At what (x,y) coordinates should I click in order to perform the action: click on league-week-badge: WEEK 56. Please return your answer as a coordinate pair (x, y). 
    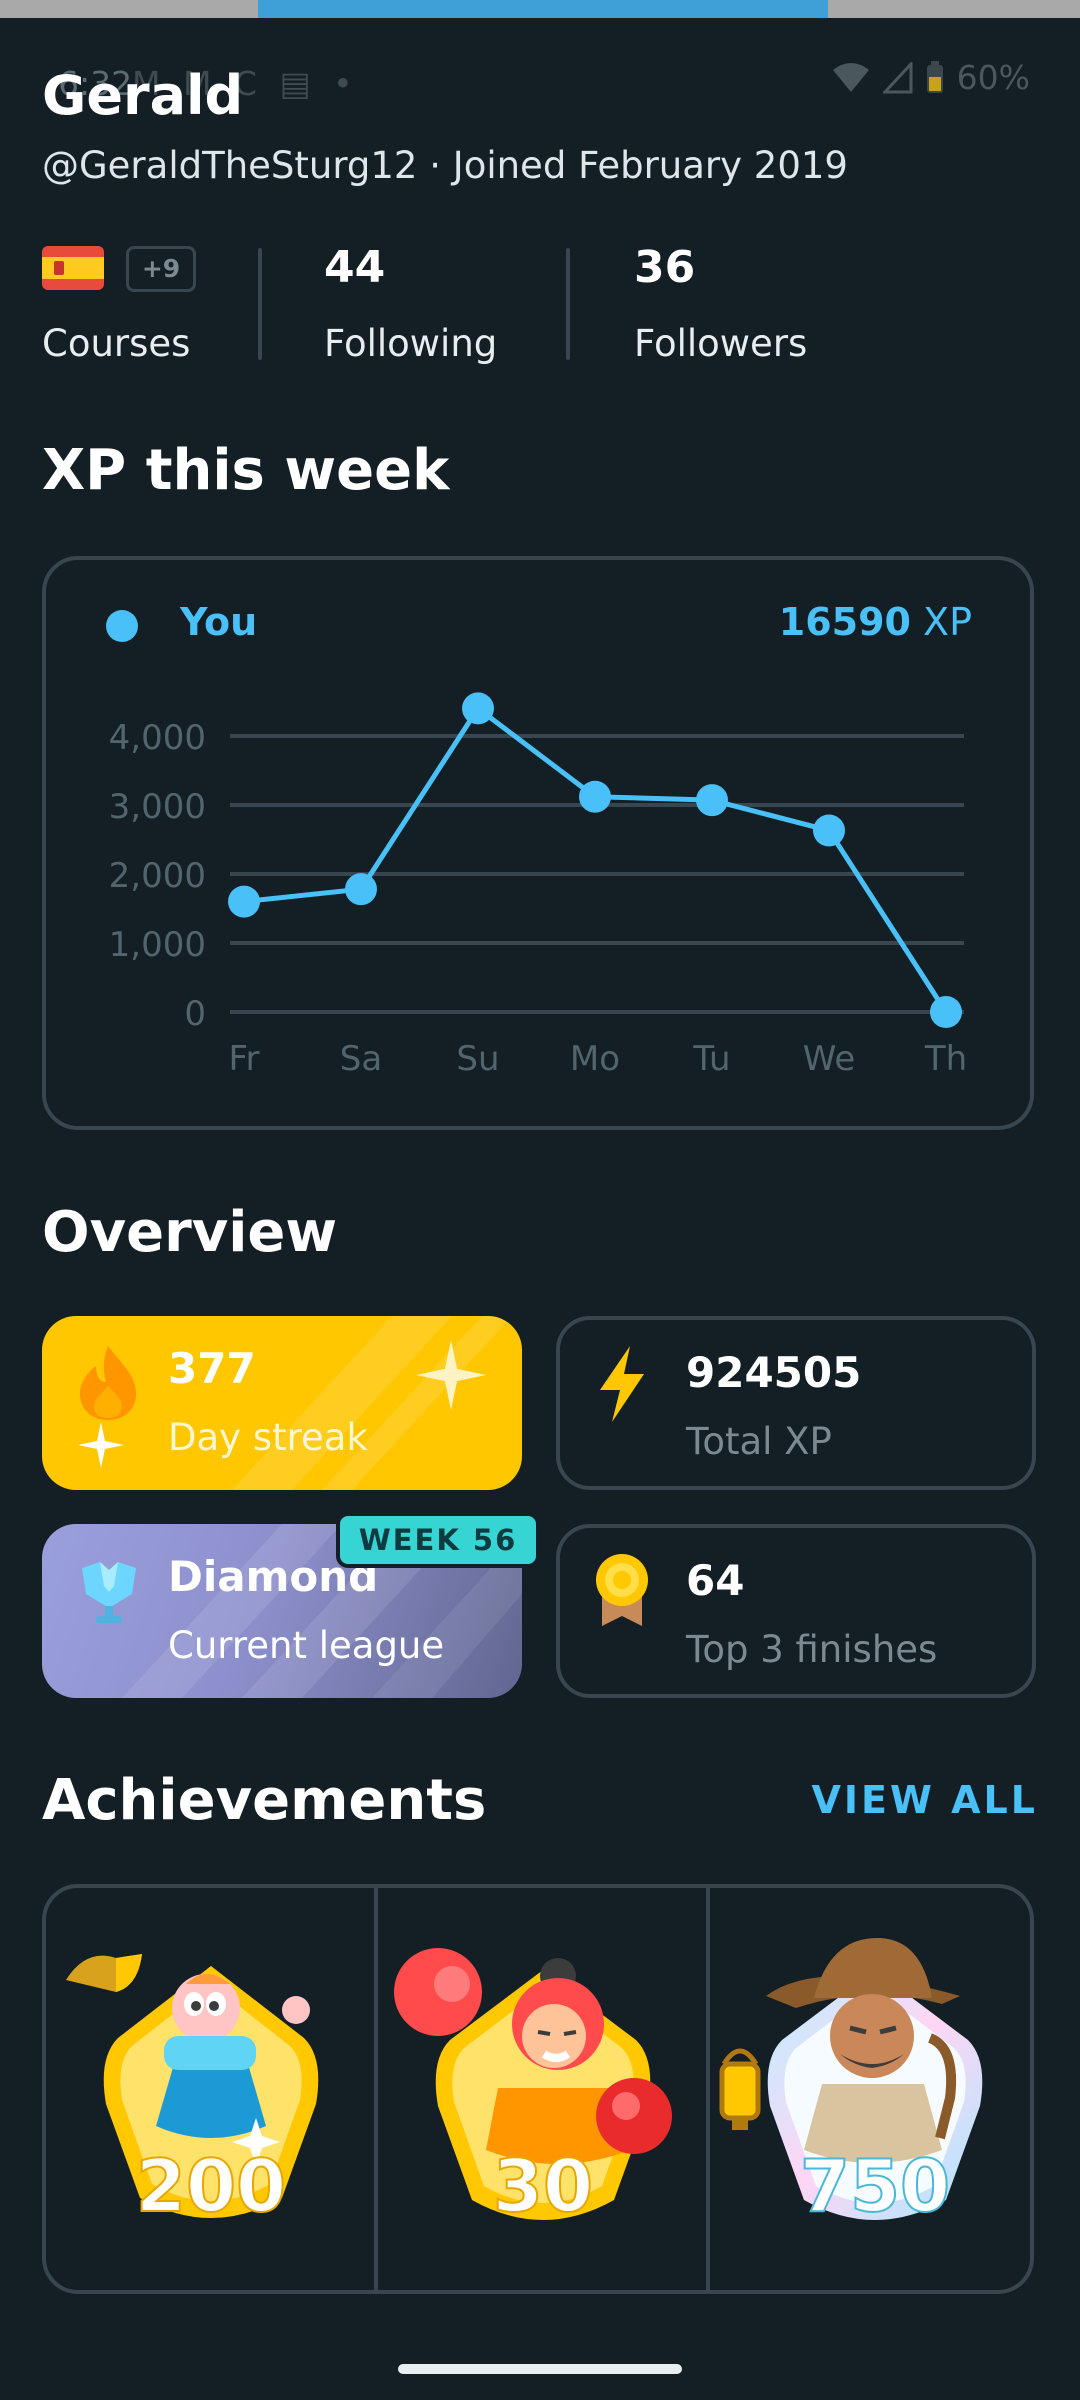
    Looking at the image, I should click on (438, 1540).